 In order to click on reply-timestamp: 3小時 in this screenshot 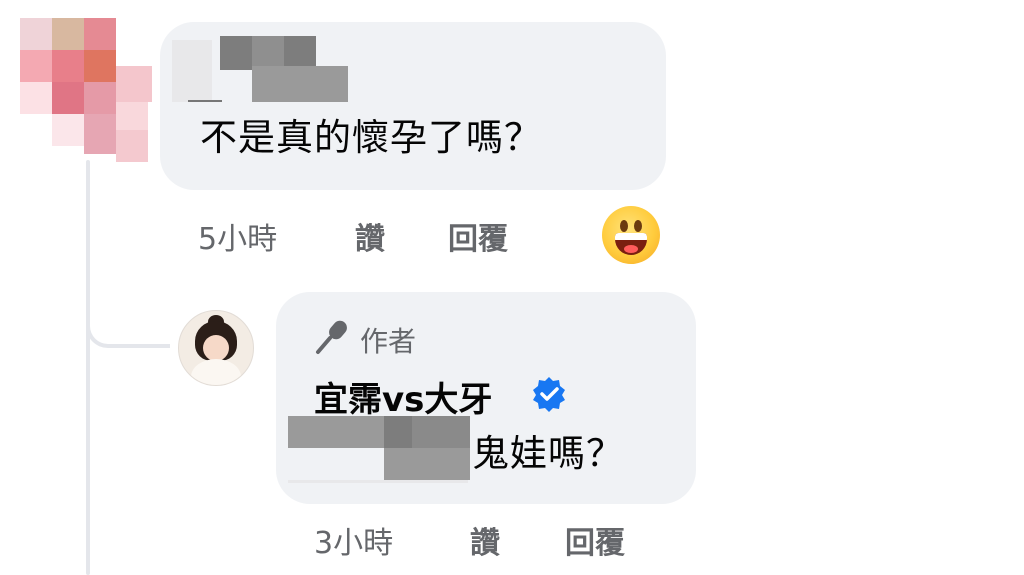, I will do `click(353, 540)`.